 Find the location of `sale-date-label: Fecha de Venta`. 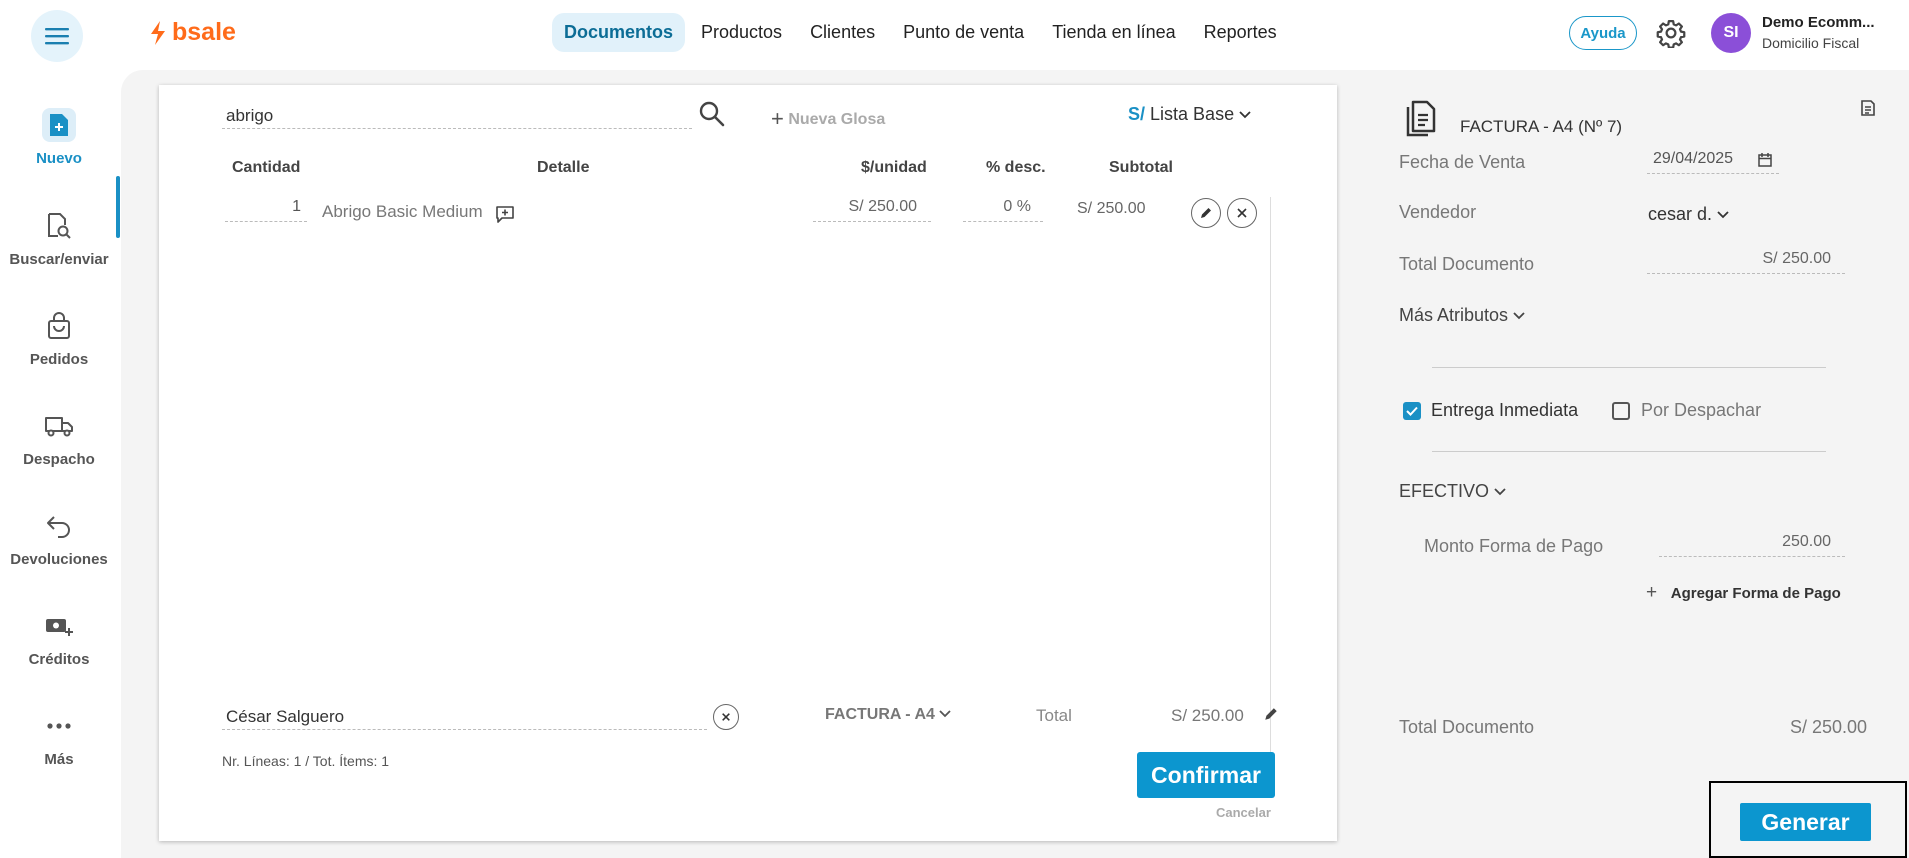

sale-date-label: Fecha de Venta is located at coordinates (1462, 162).